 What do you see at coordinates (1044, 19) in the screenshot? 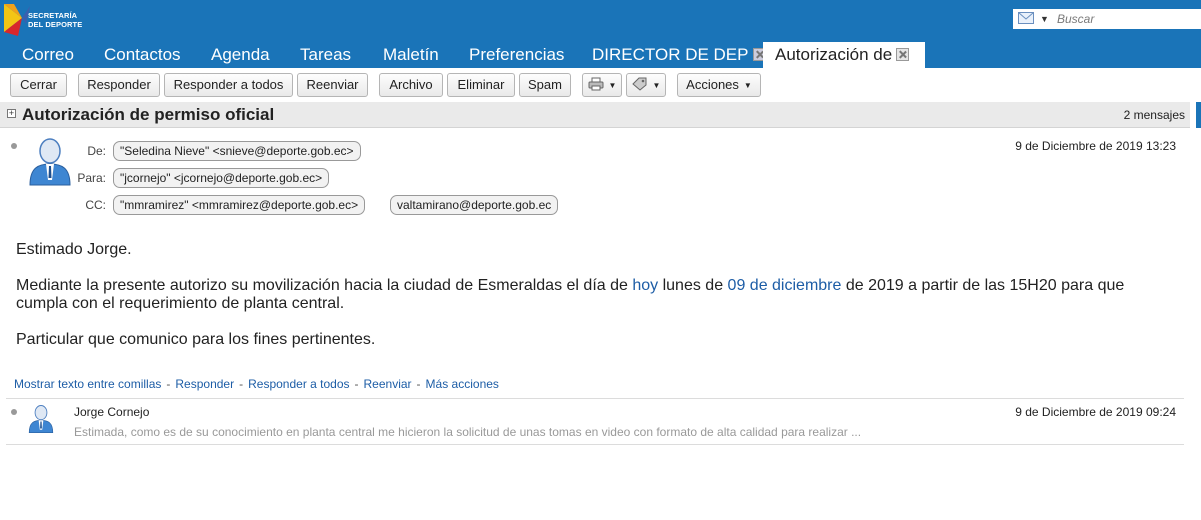
I see `search-type-dropdown-icon: ▼` at bounding box center [1044, 19].